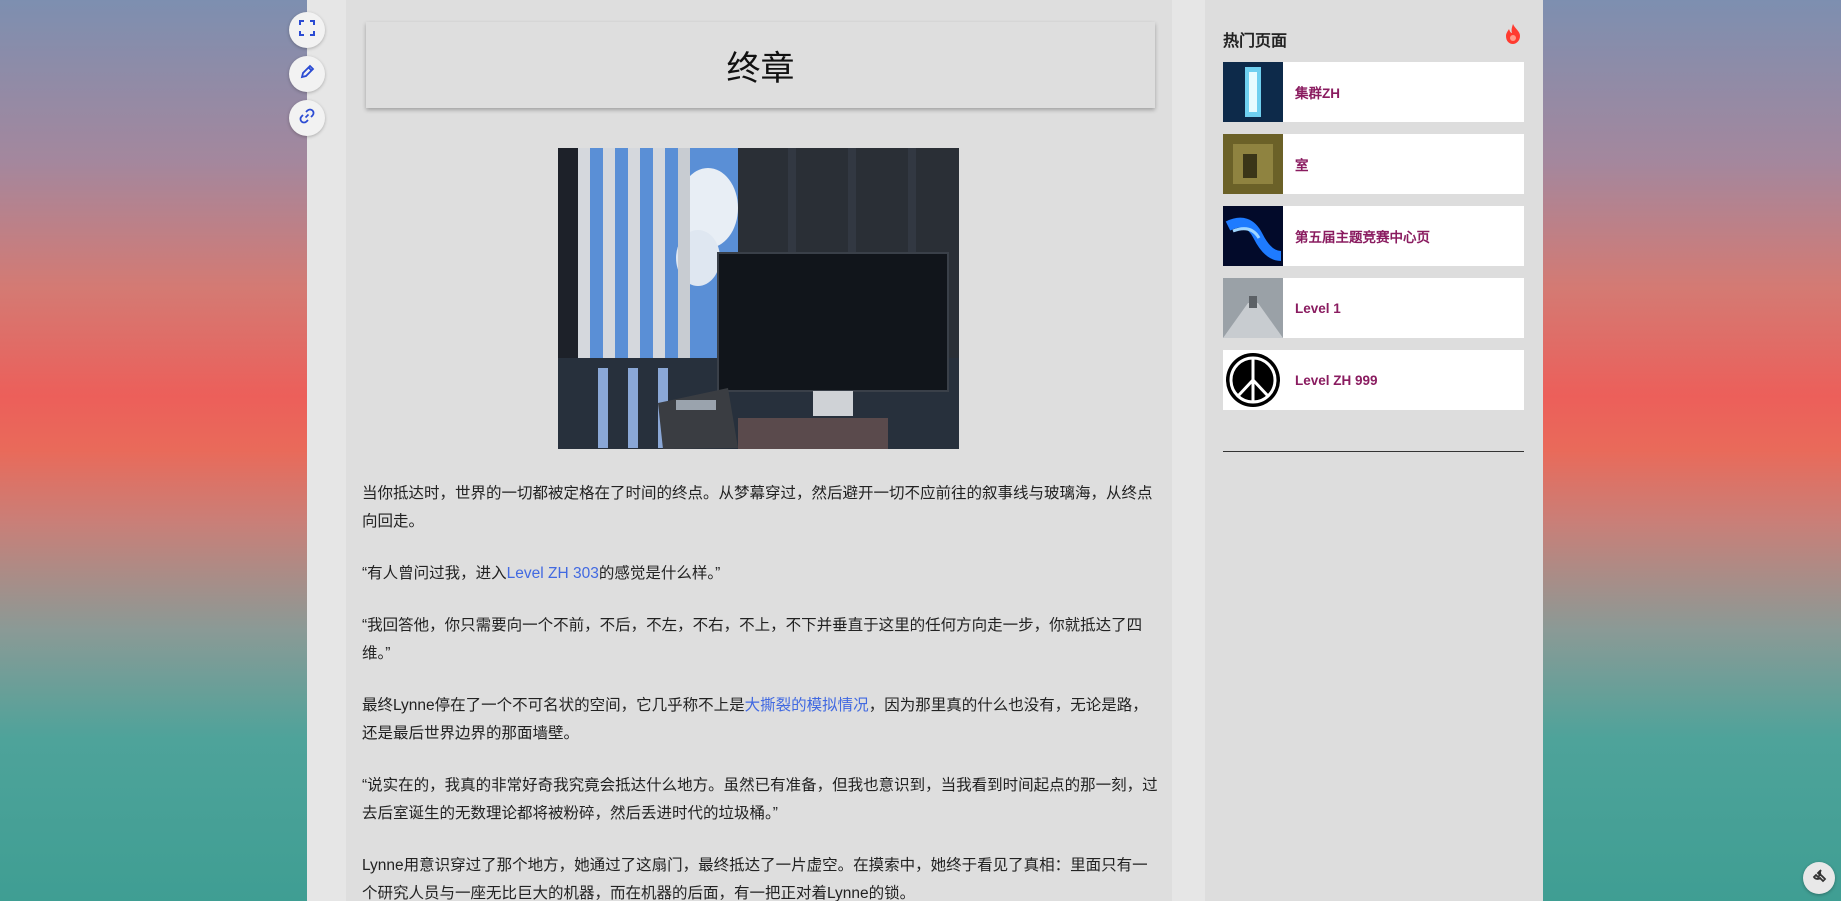 The height and width of the screenshot is (901, 1841). What do you see at coordinates (1296, 164) in the screenshot?
I see `popular-page-link: 室` at bounding box center [1296, 164].